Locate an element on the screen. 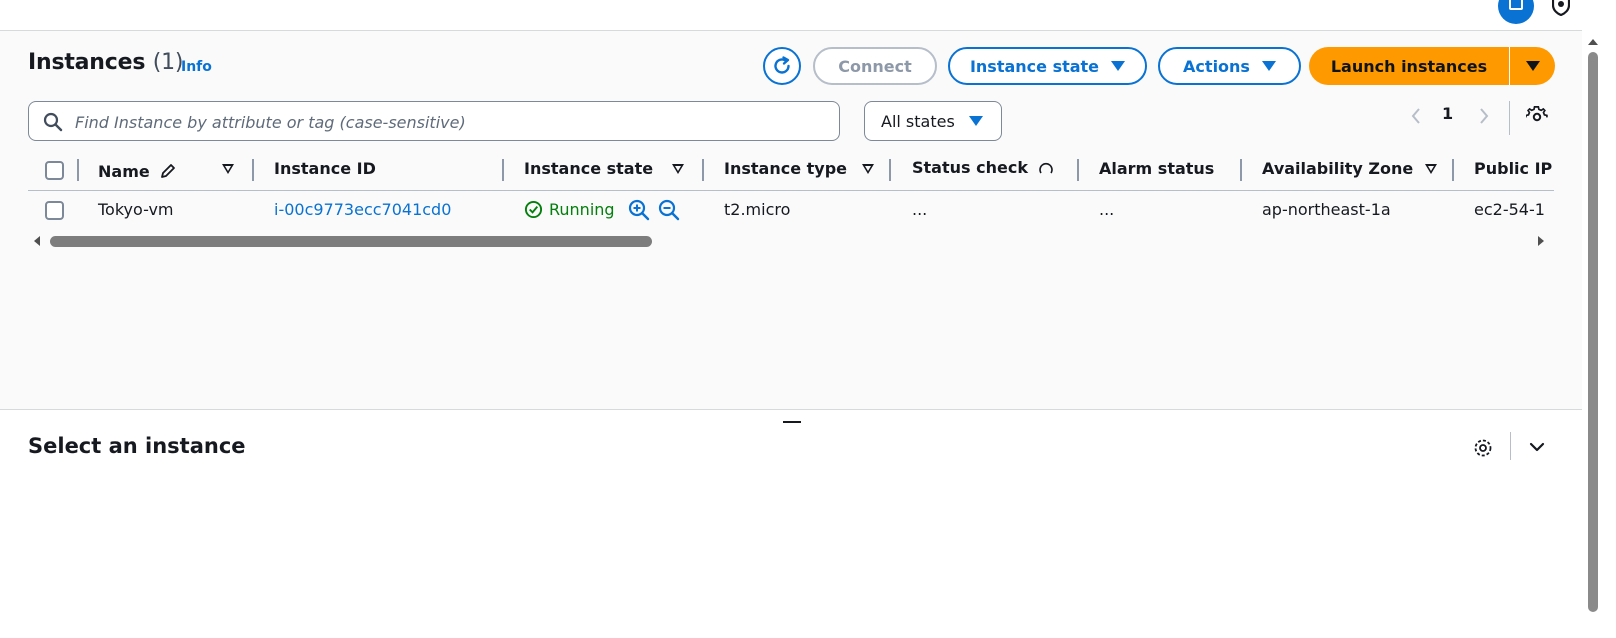  page-title: Instances (1) is located at coordinates (105, 62).